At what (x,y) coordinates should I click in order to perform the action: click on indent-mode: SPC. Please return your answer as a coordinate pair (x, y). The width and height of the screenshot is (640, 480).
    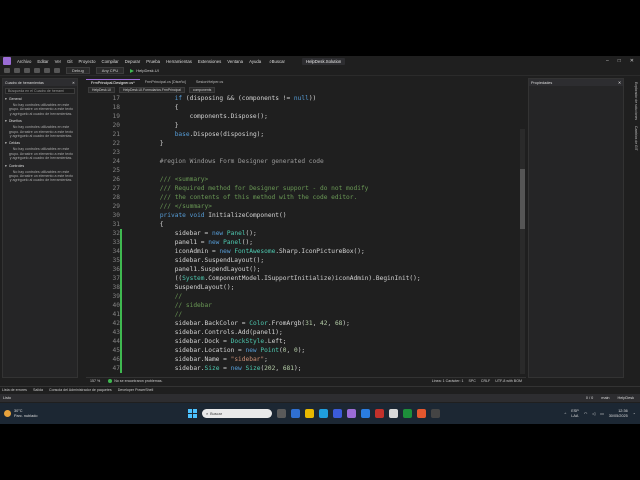
    Looking at the image, I should click on (471, 381).